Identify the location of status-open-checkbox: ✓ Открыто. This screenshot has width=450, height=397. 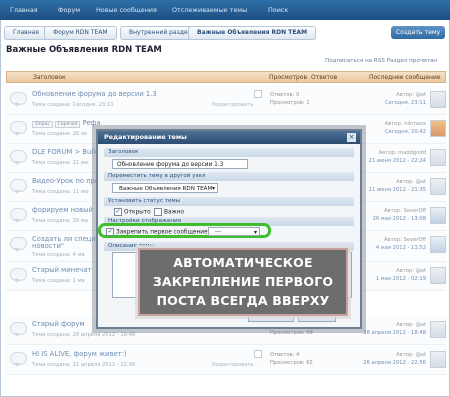
(132, 212).